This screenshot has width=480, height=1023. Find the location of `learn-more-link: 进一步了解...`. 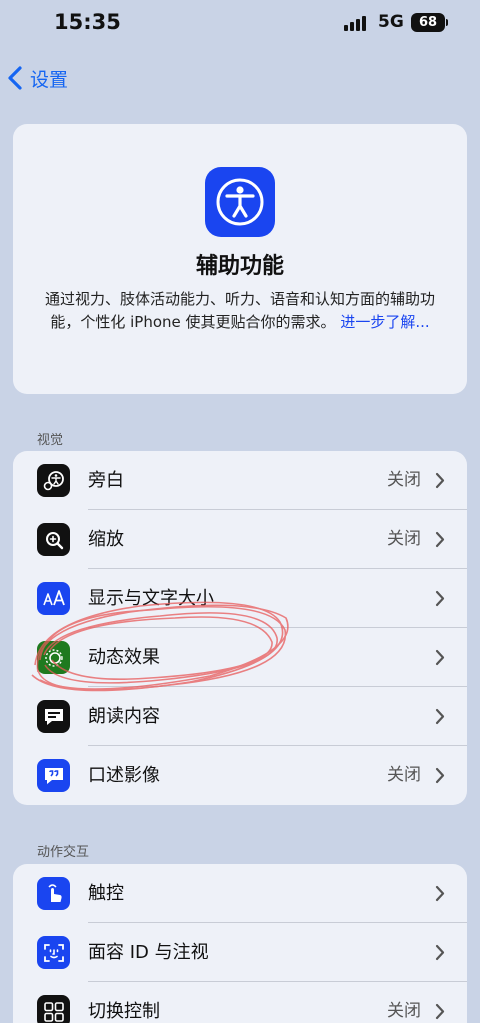

learn-more-link: 进一步了解... is located at coordinates (384, 322).